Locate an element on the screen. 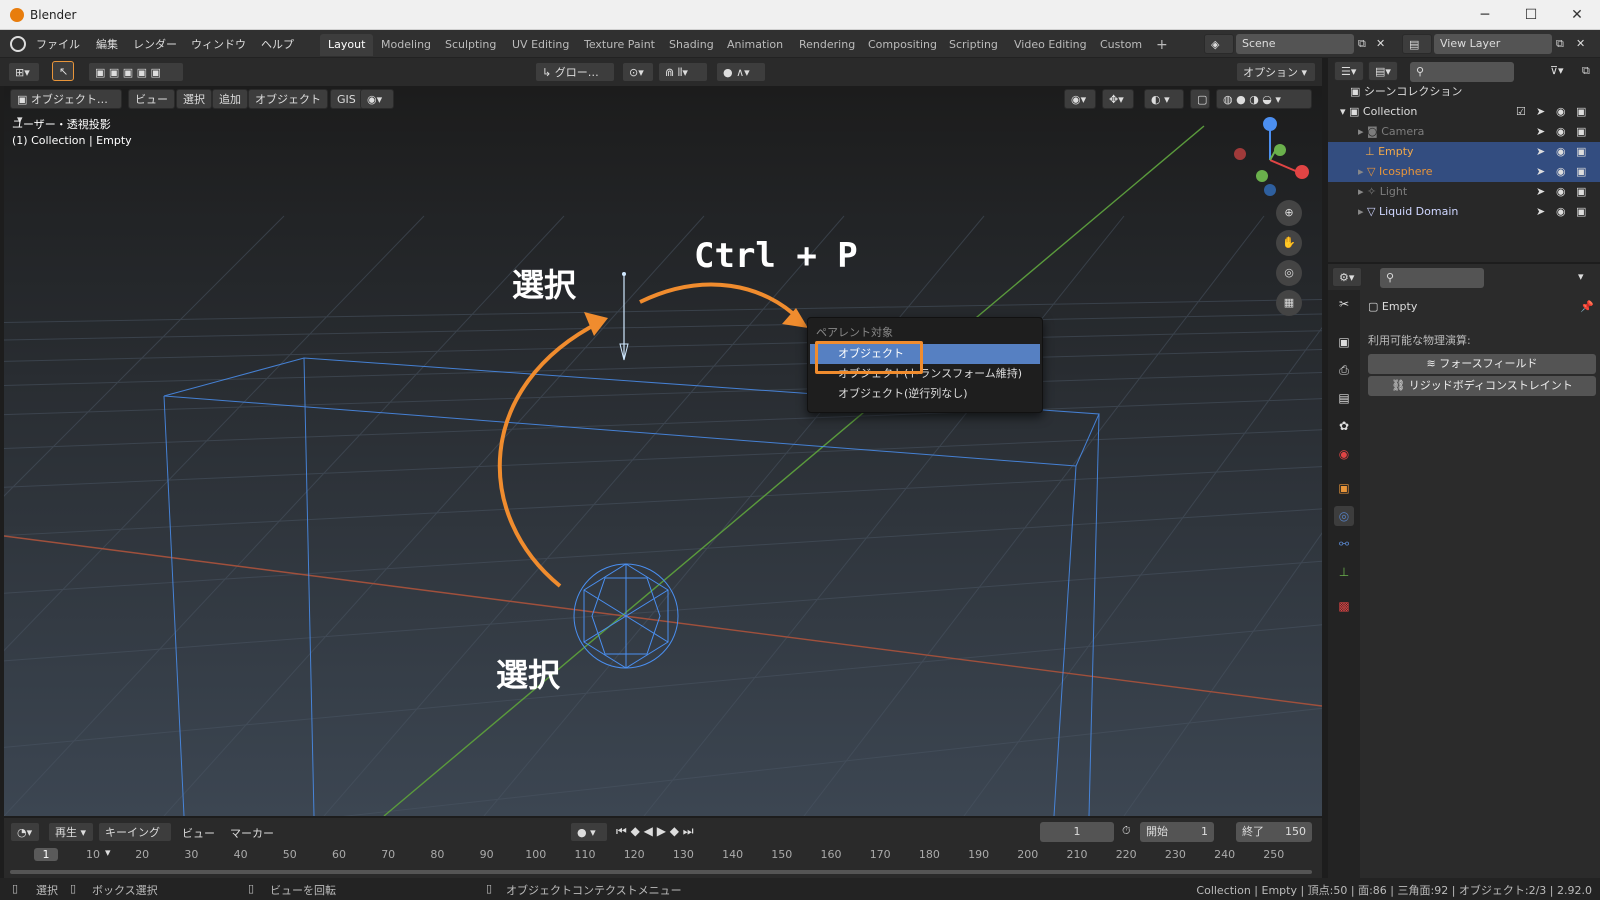 The image size is (1600, 900). pin-icon: 📌 is located at coordinates (1587, 306).